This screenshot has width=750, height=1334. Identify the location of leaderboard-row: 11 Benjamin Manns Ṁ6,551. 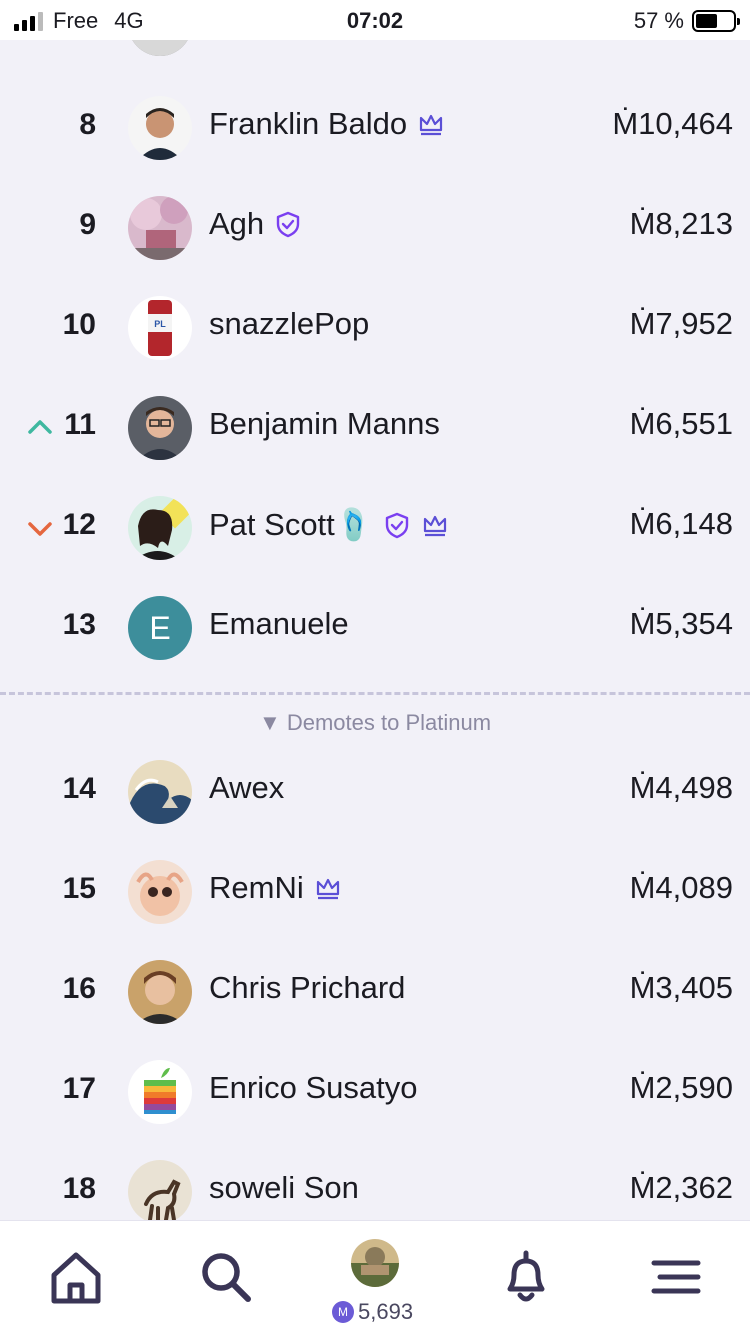
(375, 428).